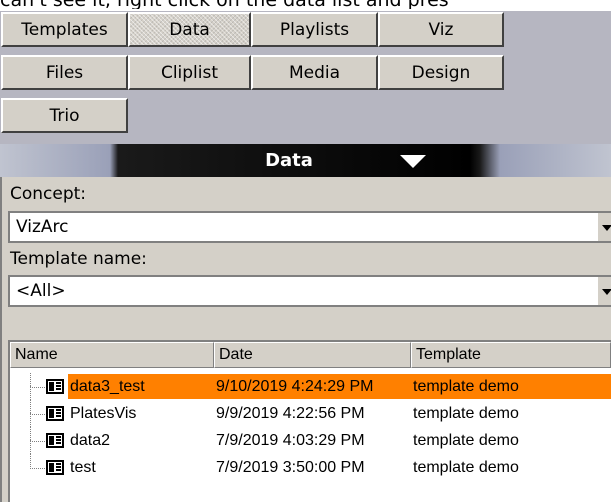 This screenshot has height=502, width=611. What do you see at coordinates (48, 194) in the screenshot?
I see `concept-label: Concept:` at bounding box center [48, 194].